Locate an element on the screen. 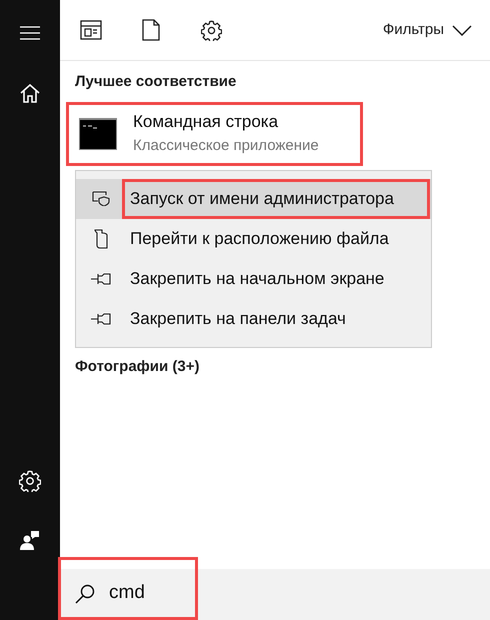 Image resolution: width=490 pixels, height=620 pixels. folder-icon is located at coordinates (101, 238).